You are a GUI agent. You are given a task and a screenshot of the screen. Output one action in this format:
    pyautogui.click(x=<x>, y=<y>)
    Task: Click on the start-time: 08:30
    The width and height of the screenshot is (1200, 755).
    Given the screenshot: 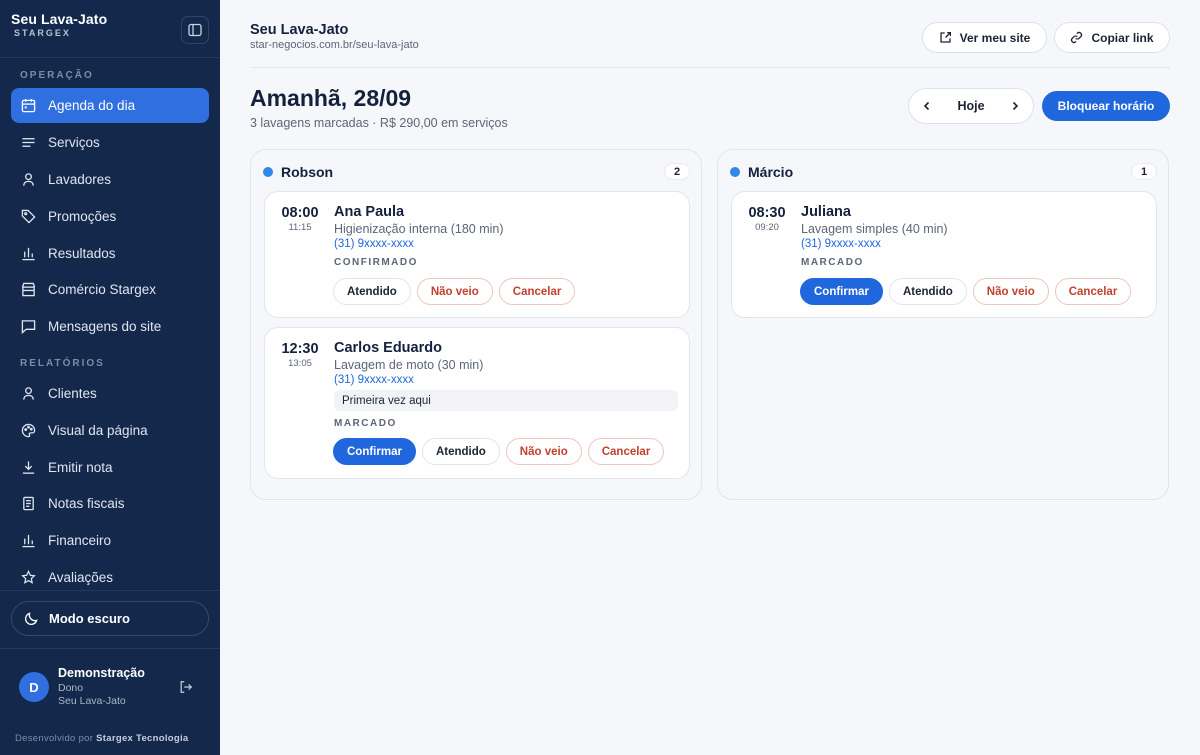 What is the action you would take?
    pyautogui.click(x=767, y=213)
    